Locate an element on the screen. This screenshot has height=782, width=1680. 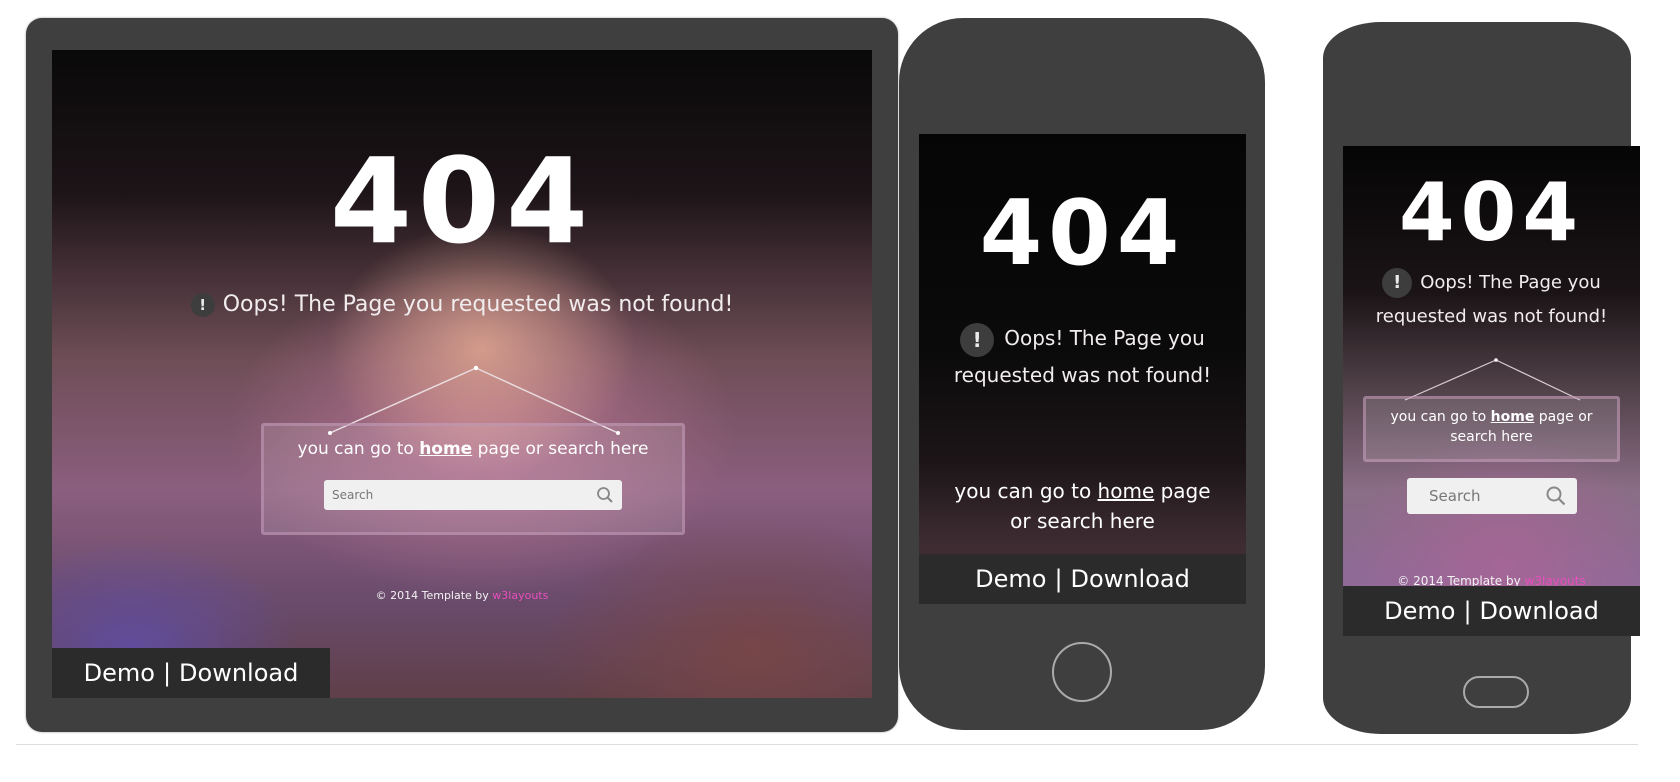
heading-404: 404 is located at coordinates (1082, 233).